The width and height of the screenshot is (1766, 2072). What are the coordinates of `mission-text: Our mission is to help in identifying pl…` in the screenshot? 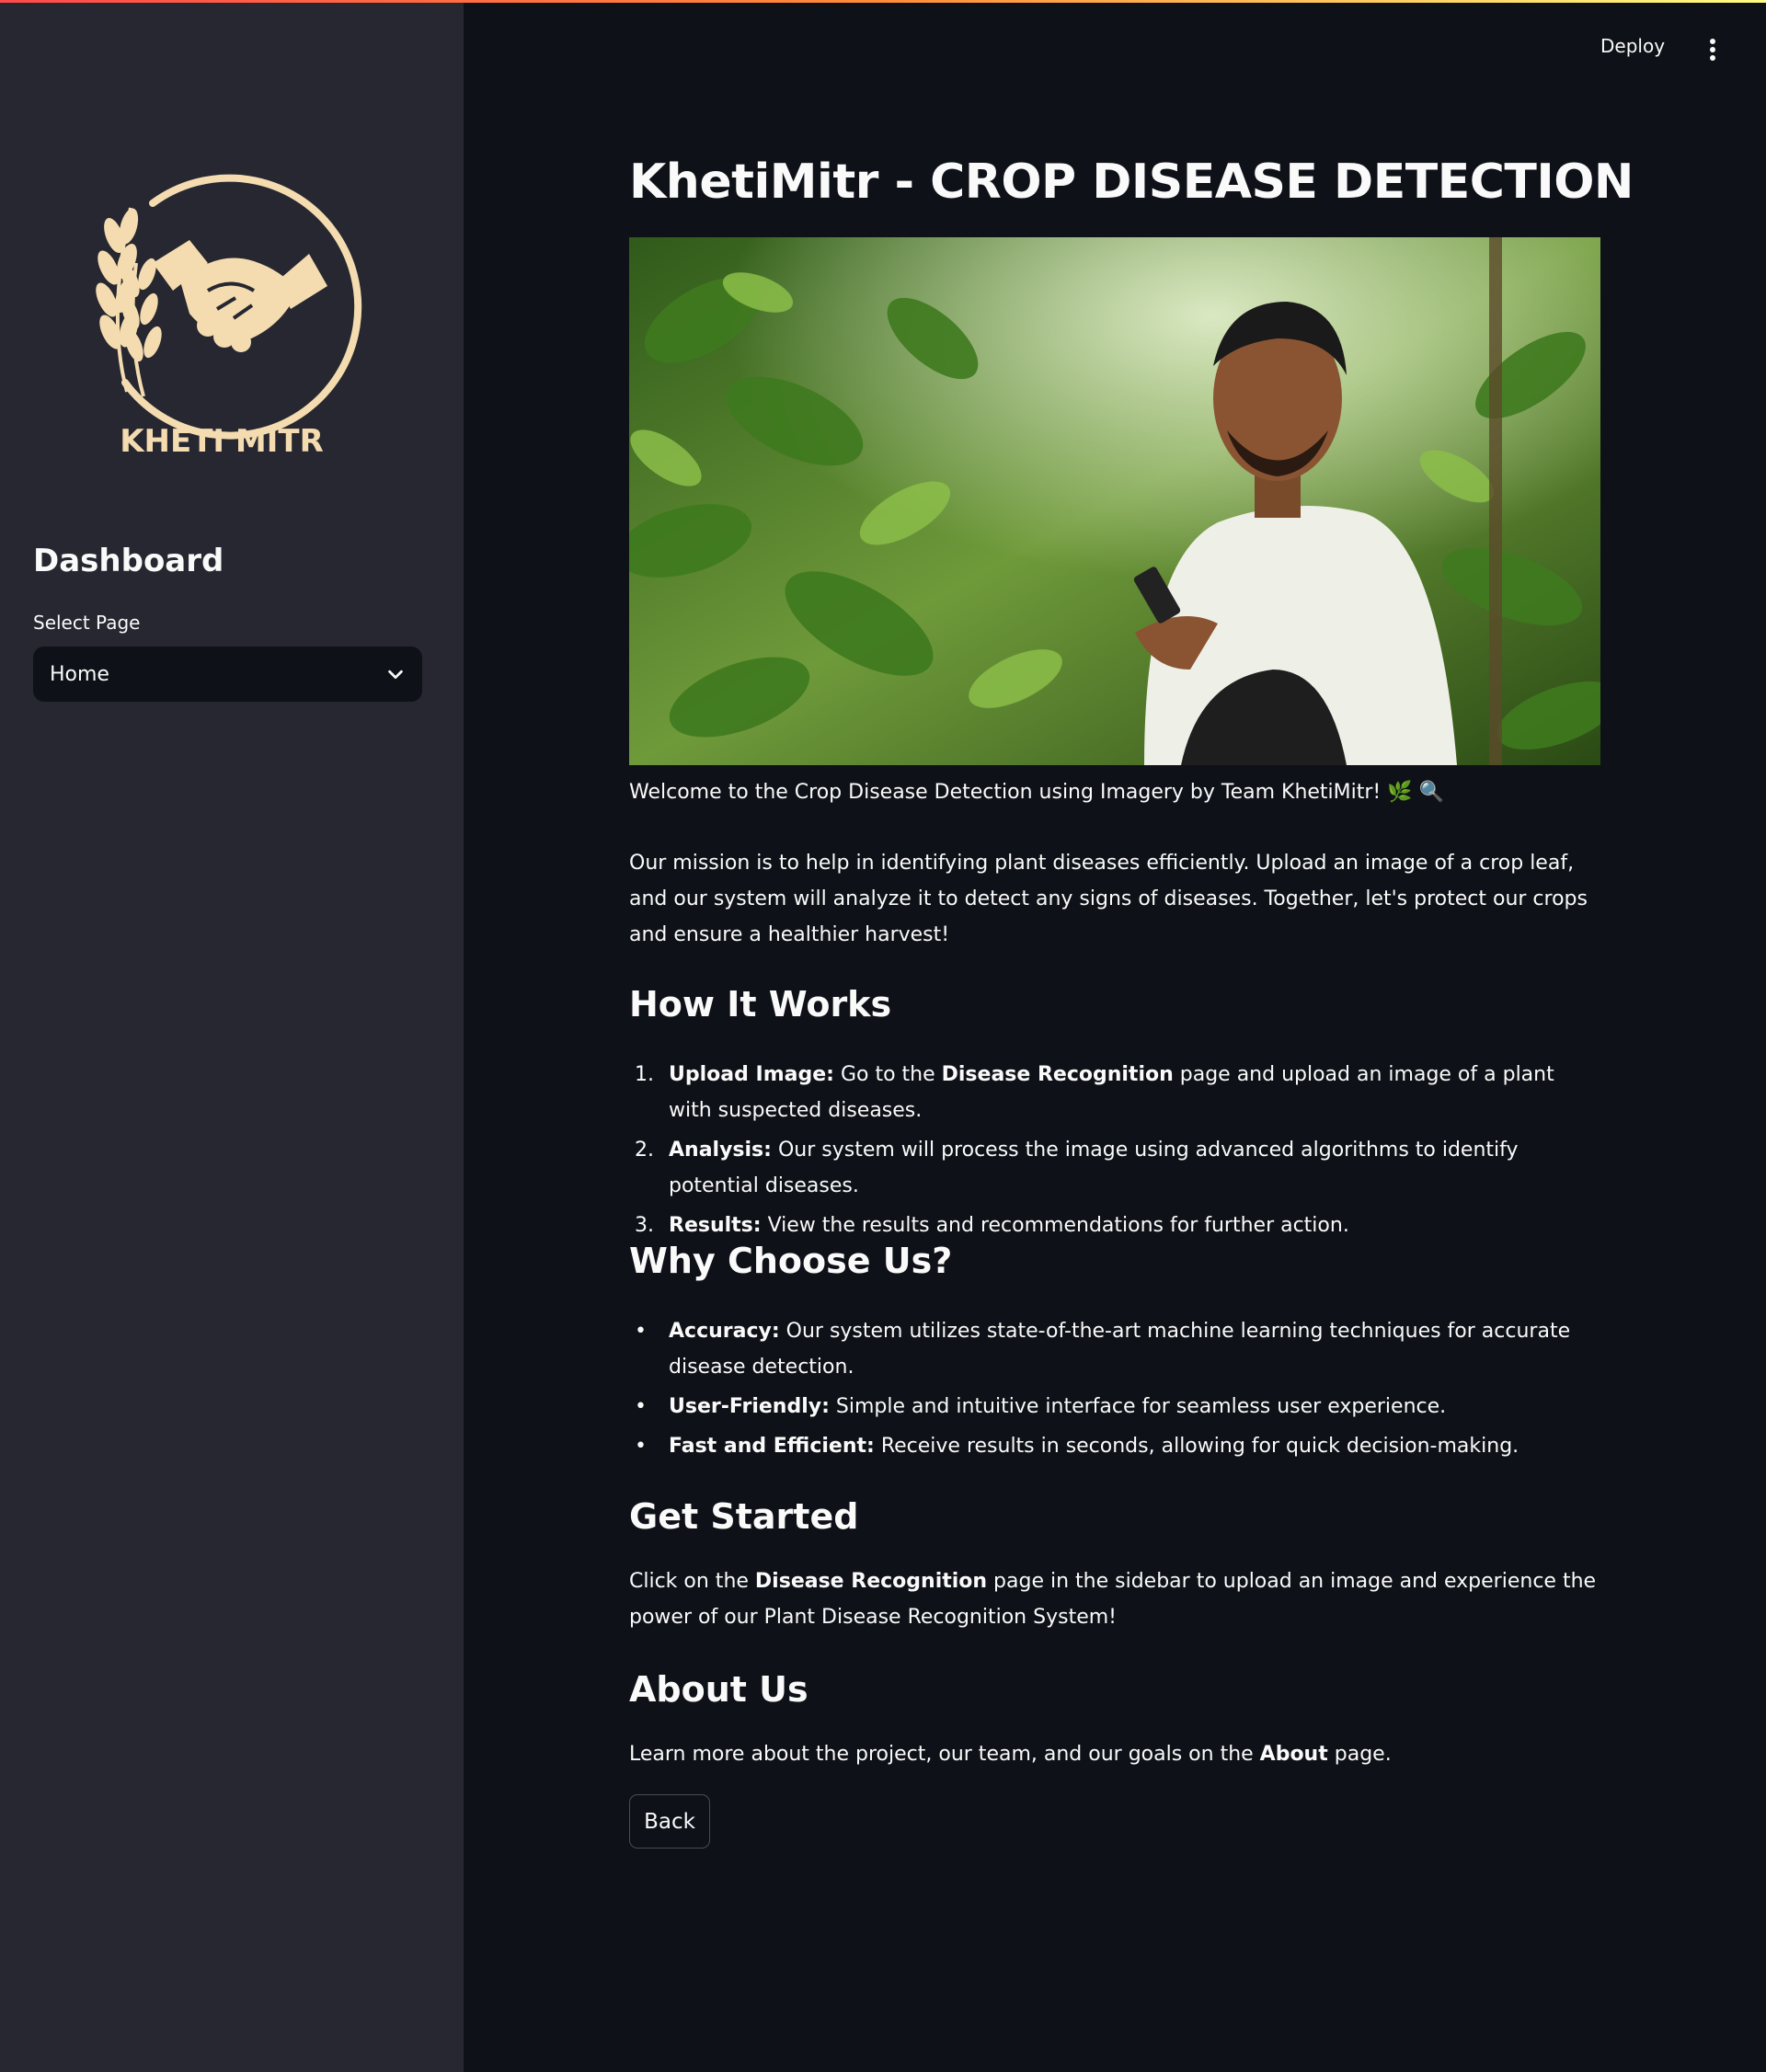 It's located at (1108, 899).